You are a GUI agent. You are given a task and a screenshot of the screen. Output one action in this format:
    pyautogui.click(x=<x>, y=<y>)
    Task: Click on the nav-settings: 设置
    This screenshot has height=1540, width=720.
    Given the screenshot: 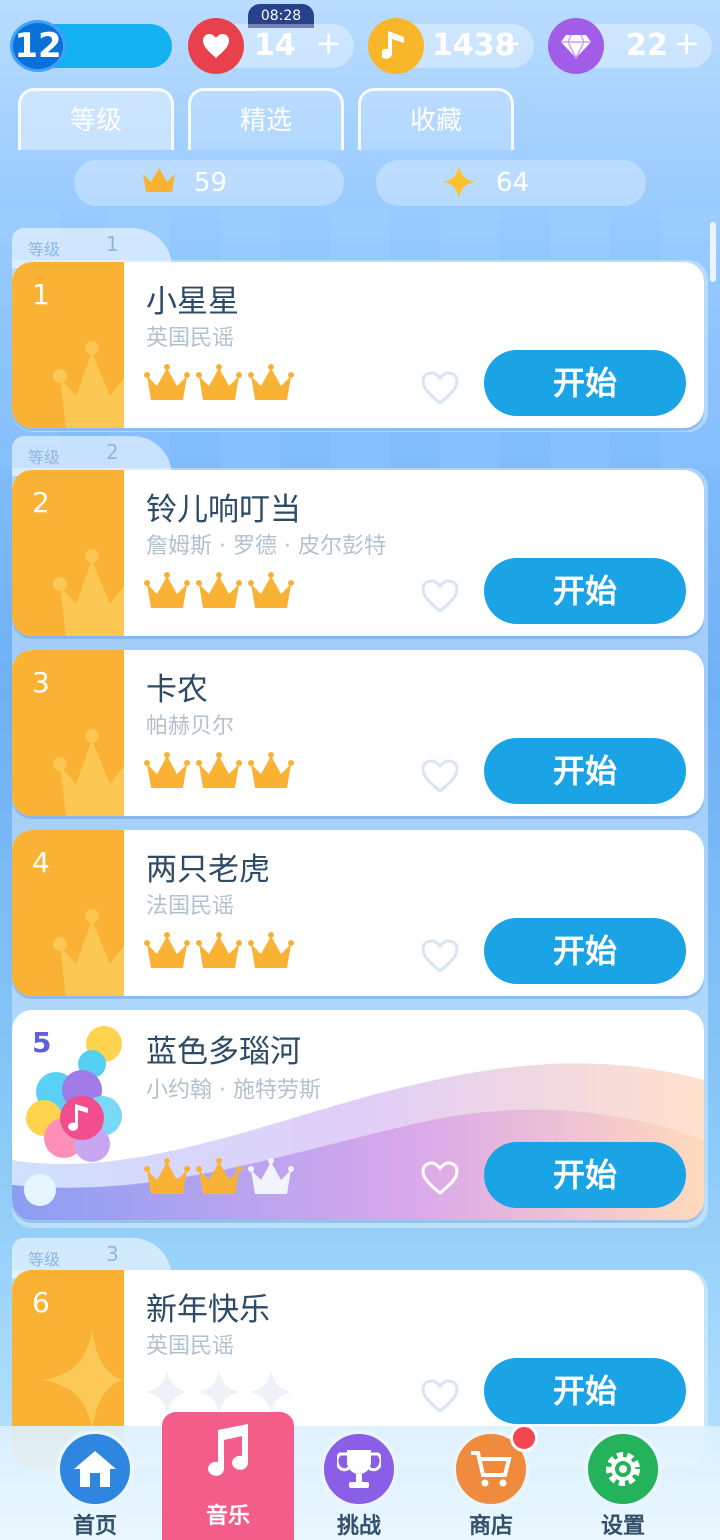 What is the action you would take?
    pyautogui.click(x=623, y=1483)
    